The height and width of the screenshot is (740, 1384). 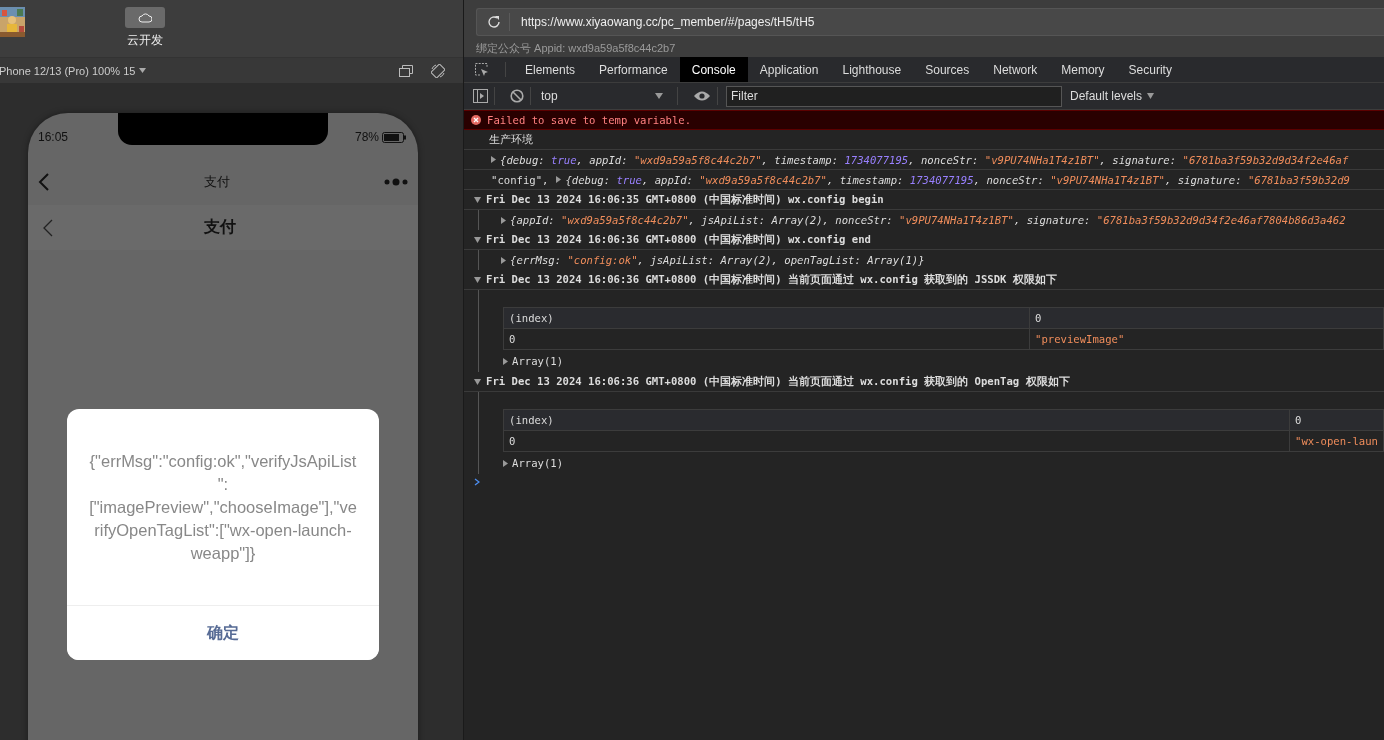 What do you see at coordinates (947, 69) in the screenshot?
I see `devtools-tab: Sources` at bounding box center [947, 69].